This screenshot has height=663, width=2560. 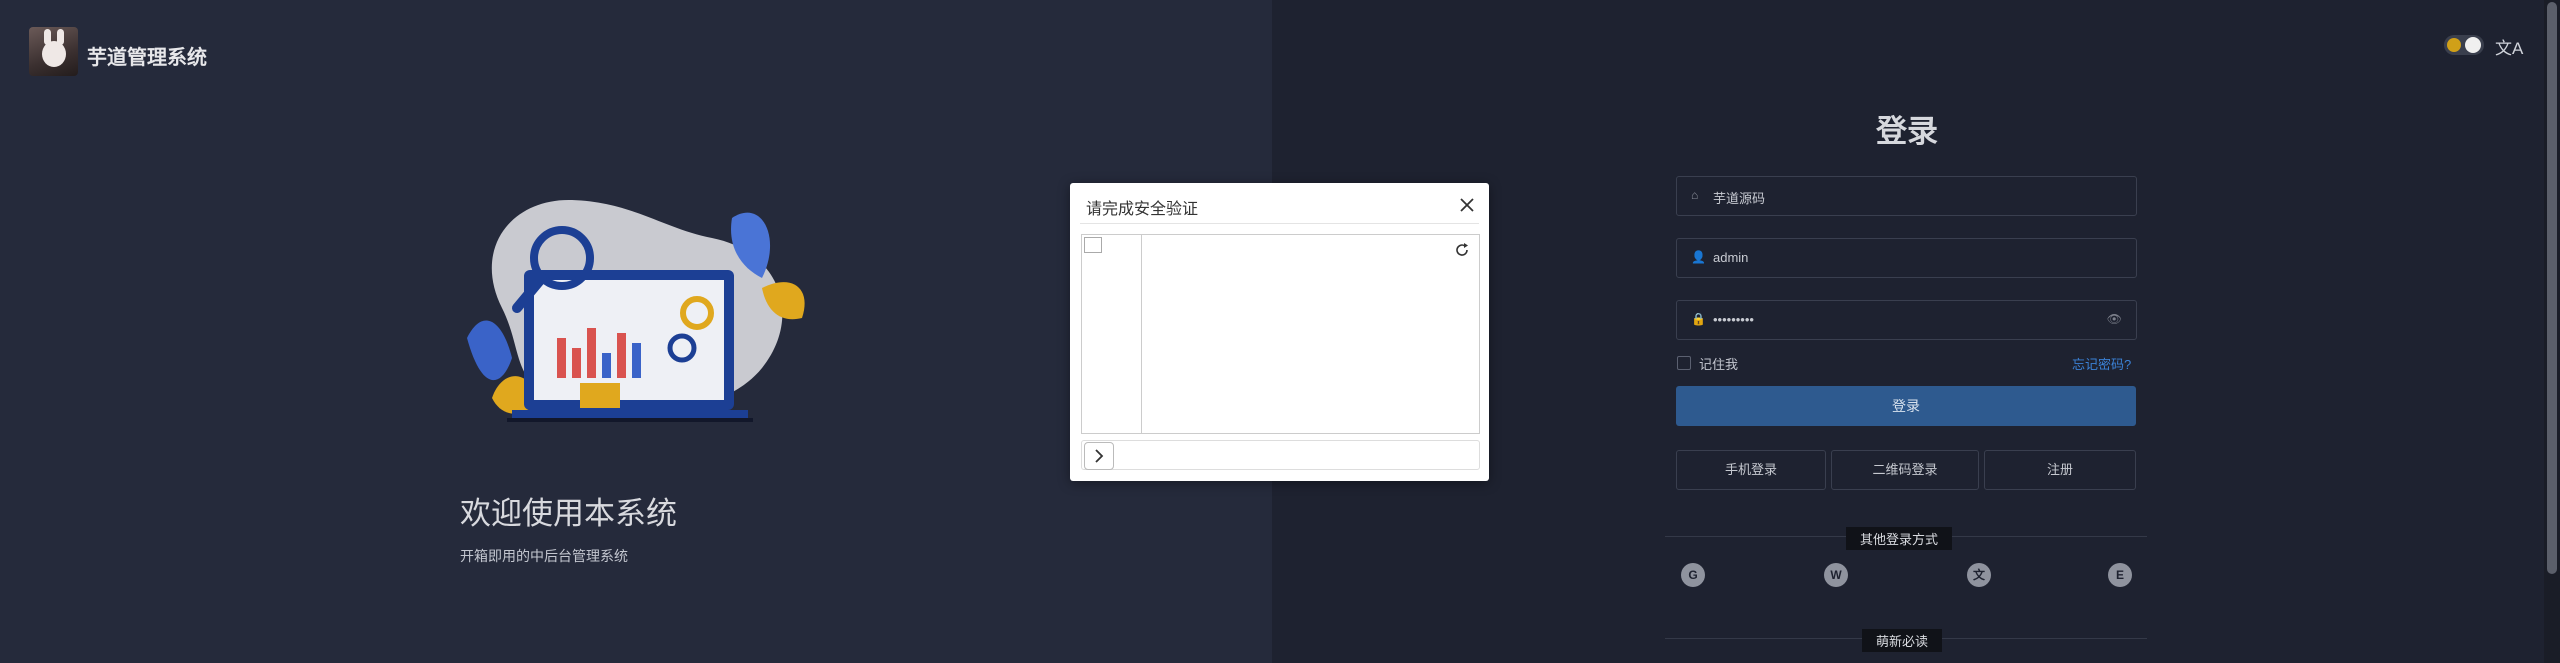 What do you see at coordinates (1684, 363) in the screenshot?
I see `remember-checkbox` at bounding box center [1684, 363].